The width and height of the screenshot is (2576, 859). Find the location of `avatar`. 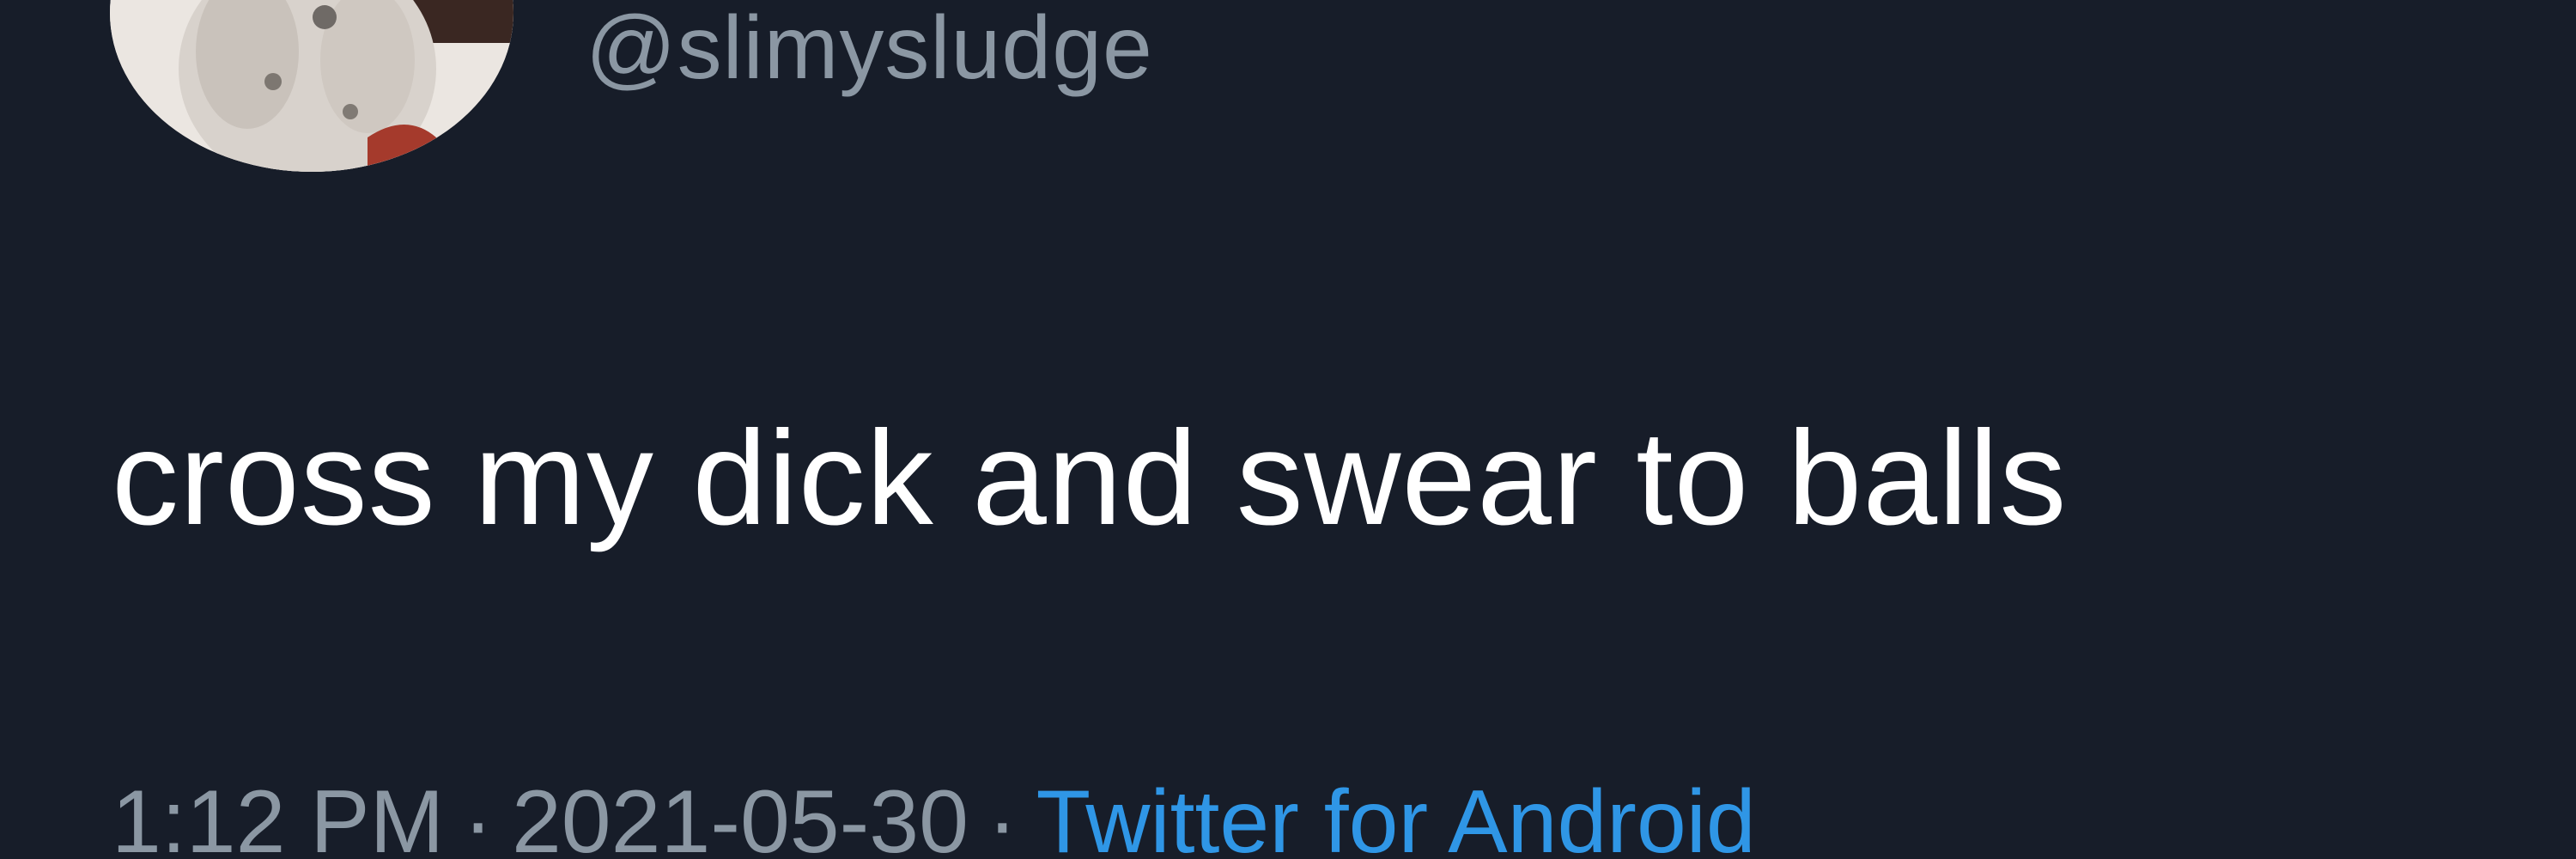

avatar is located at coordinates (312, 86).